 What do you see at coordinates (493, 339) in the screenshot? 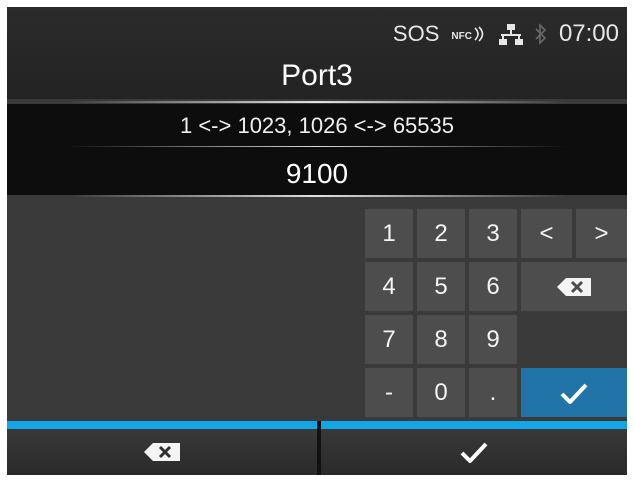
I see `key-9: 9` at bounding box center [493, 339].